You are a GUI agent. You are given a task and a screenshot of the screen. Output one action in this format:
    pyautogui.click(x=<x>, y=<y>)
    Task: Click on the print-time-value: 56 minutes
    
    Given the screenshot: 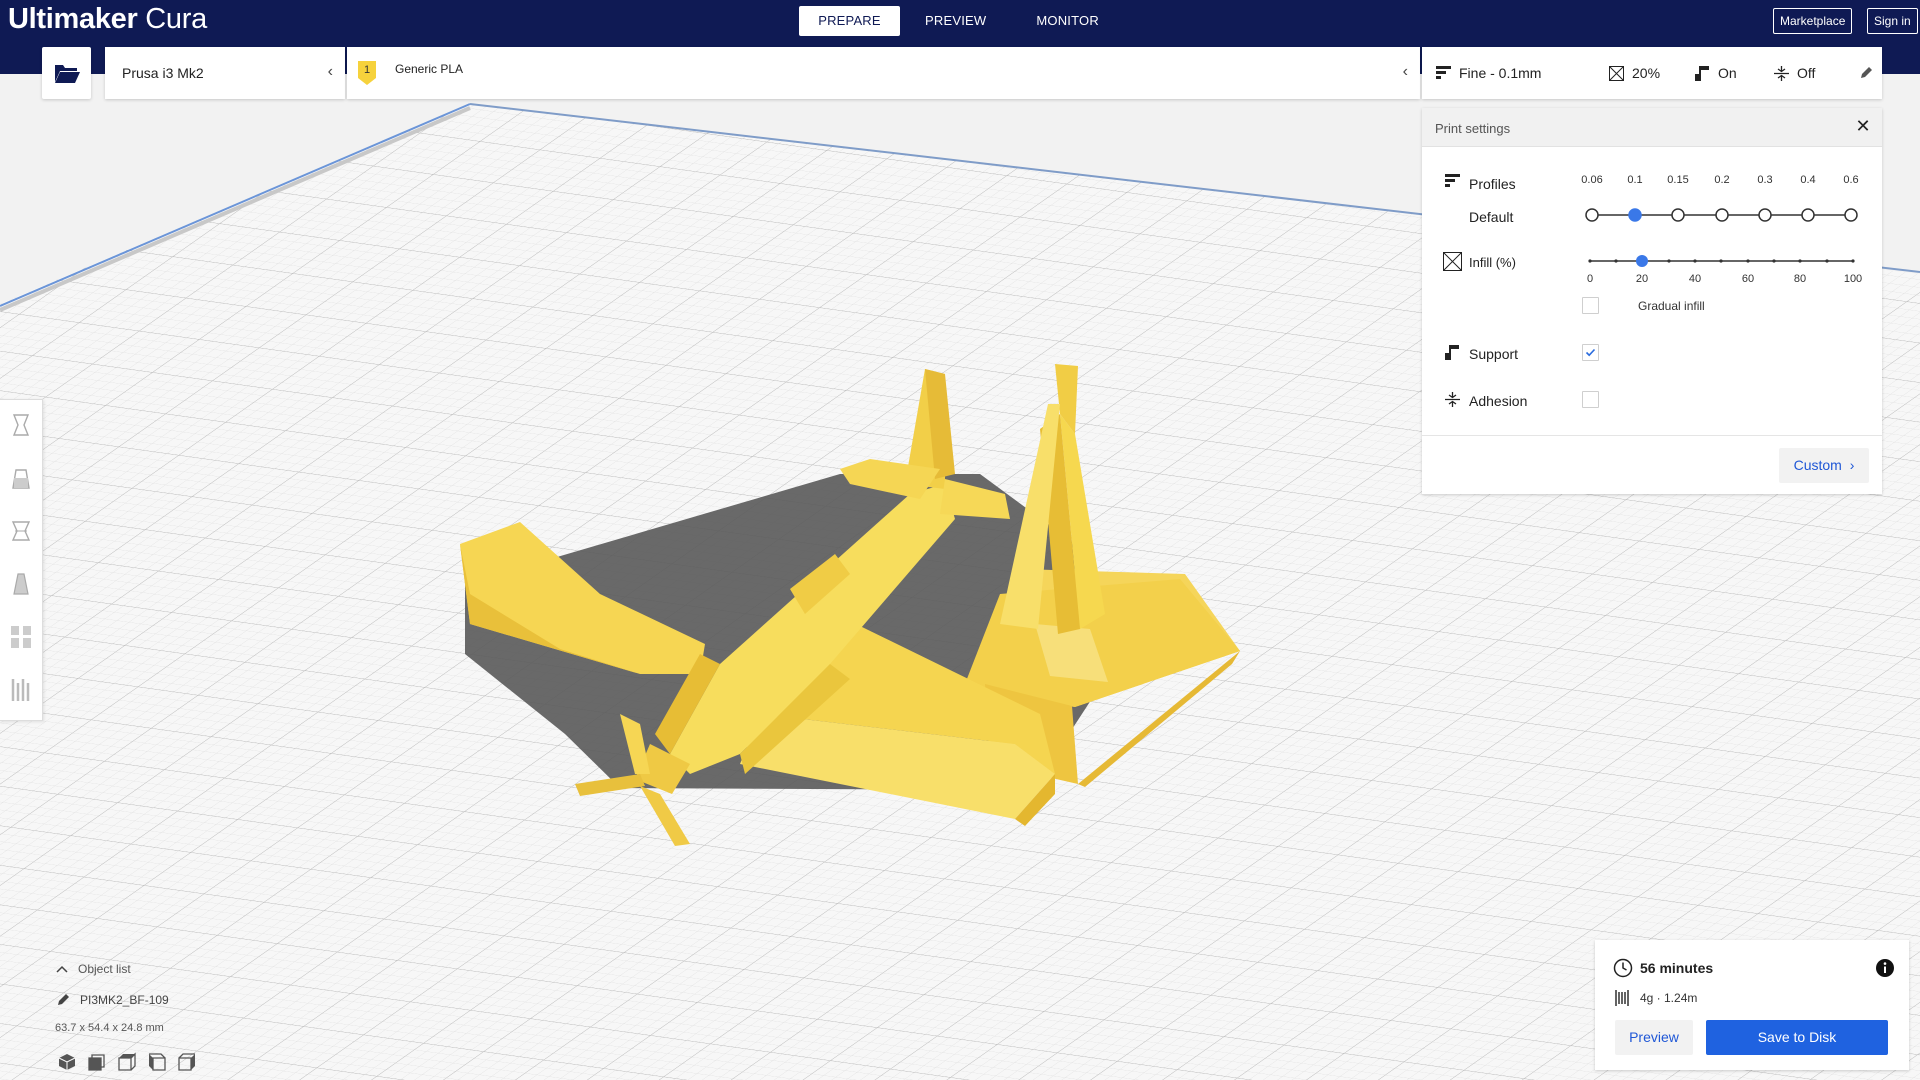 What is the action you would take?
    pyautogui.click(x=1677, y=968)
    